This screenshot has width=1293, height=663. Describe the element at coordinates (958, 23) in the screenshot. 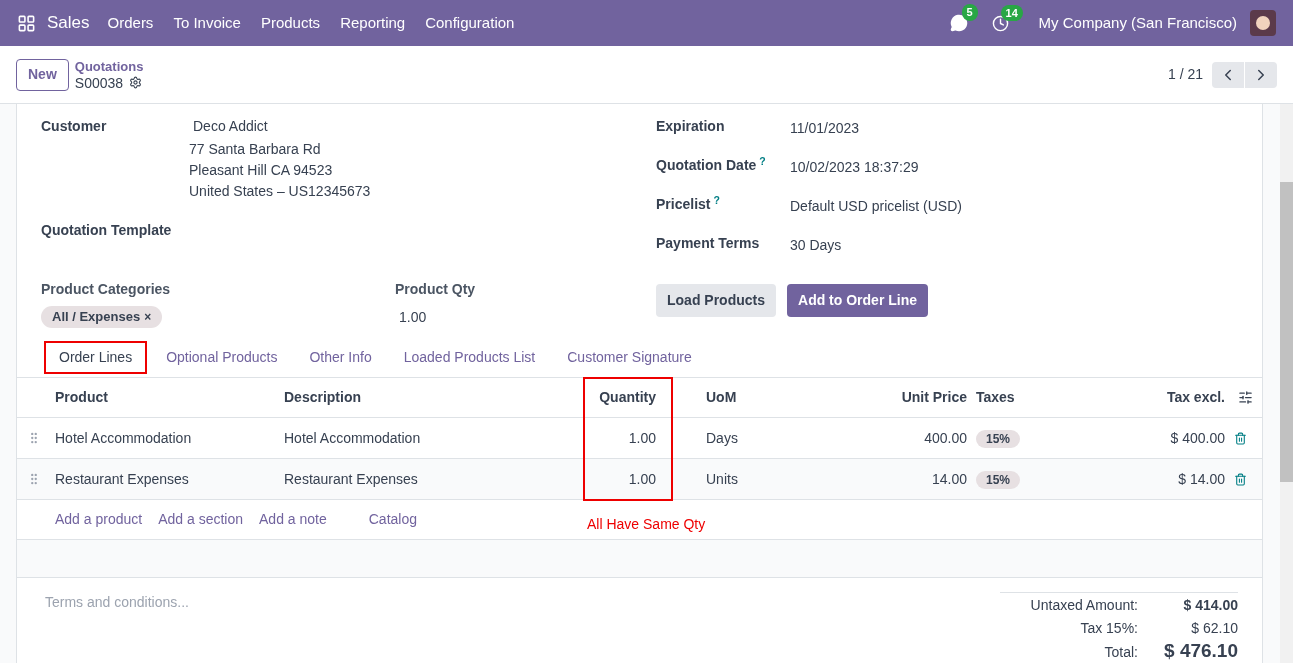

I see `chat-icon` at that location.